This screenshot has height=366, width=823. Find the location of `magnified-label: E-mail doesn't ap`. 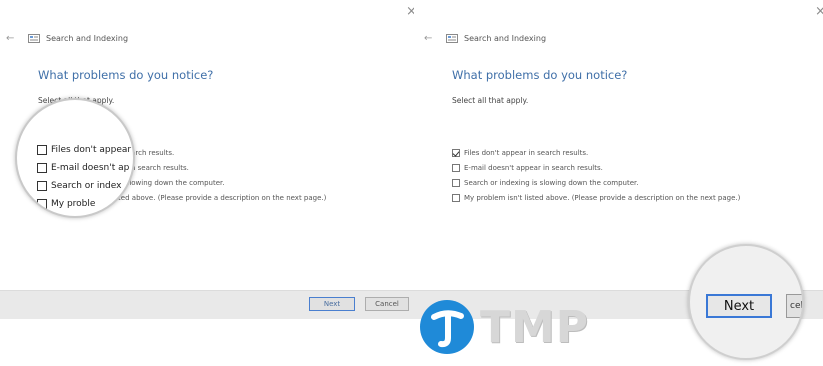

magnified-label: E-mail doesn't ap is located at coordinates (90, 168).